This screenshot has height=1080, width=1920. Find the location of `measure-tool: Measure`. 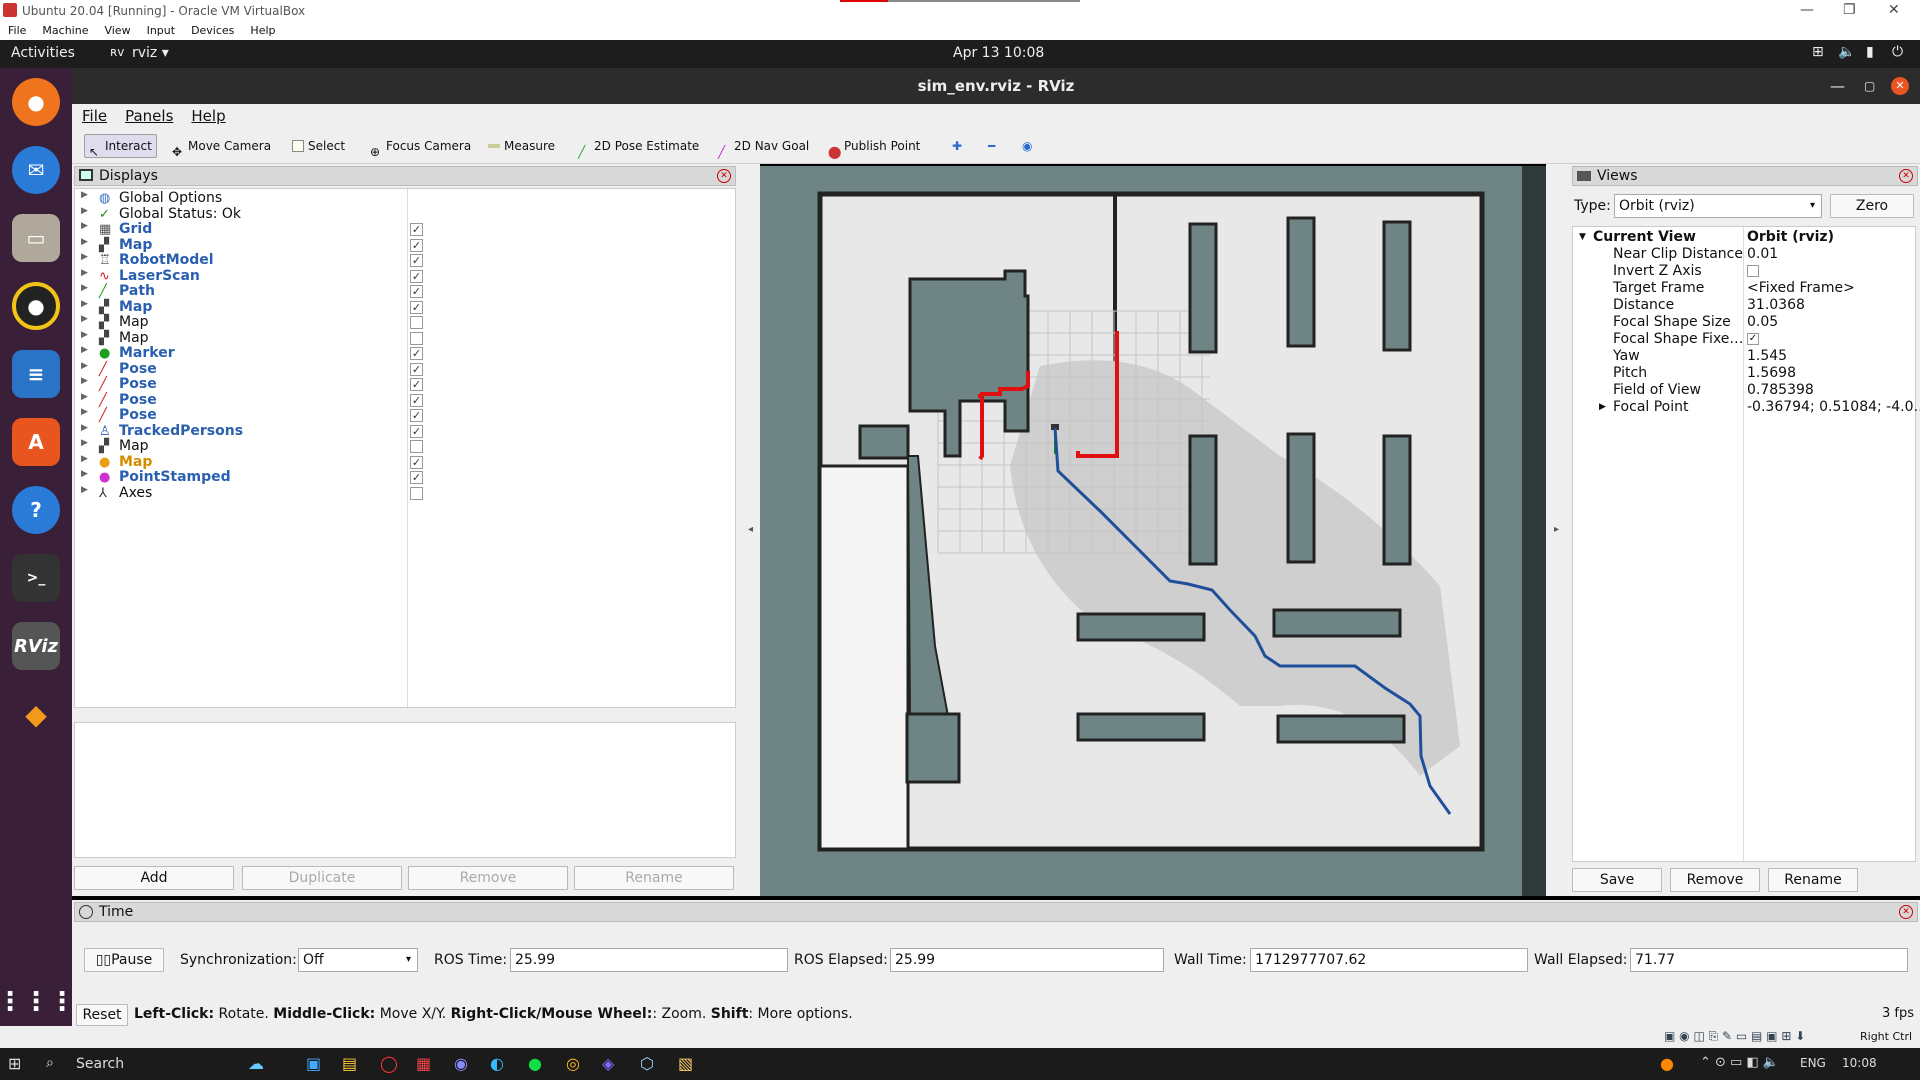

measure-tool: Measure is located at coordinates (521, 146).